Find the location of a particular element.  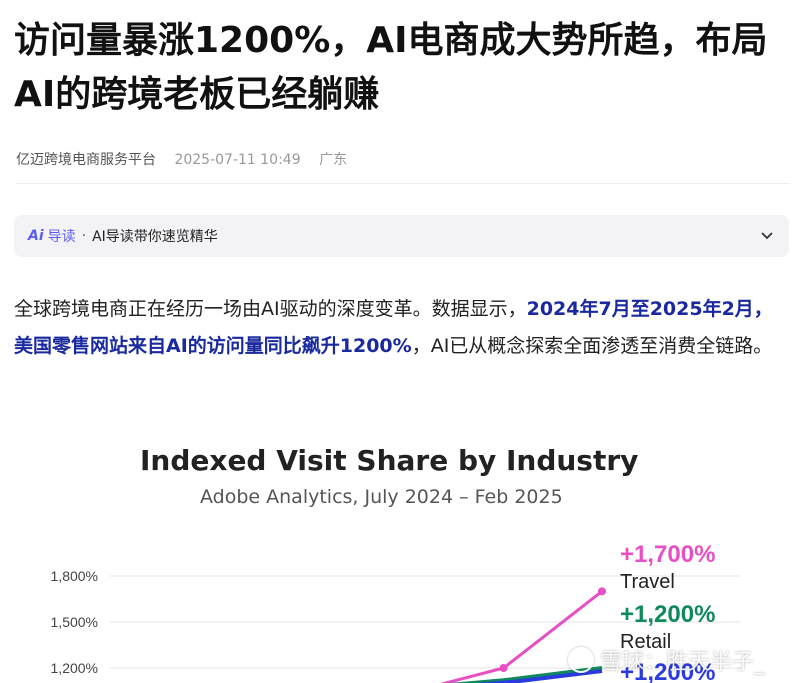

y-tick-label: 1,200% is located at coordinates (74, 668).